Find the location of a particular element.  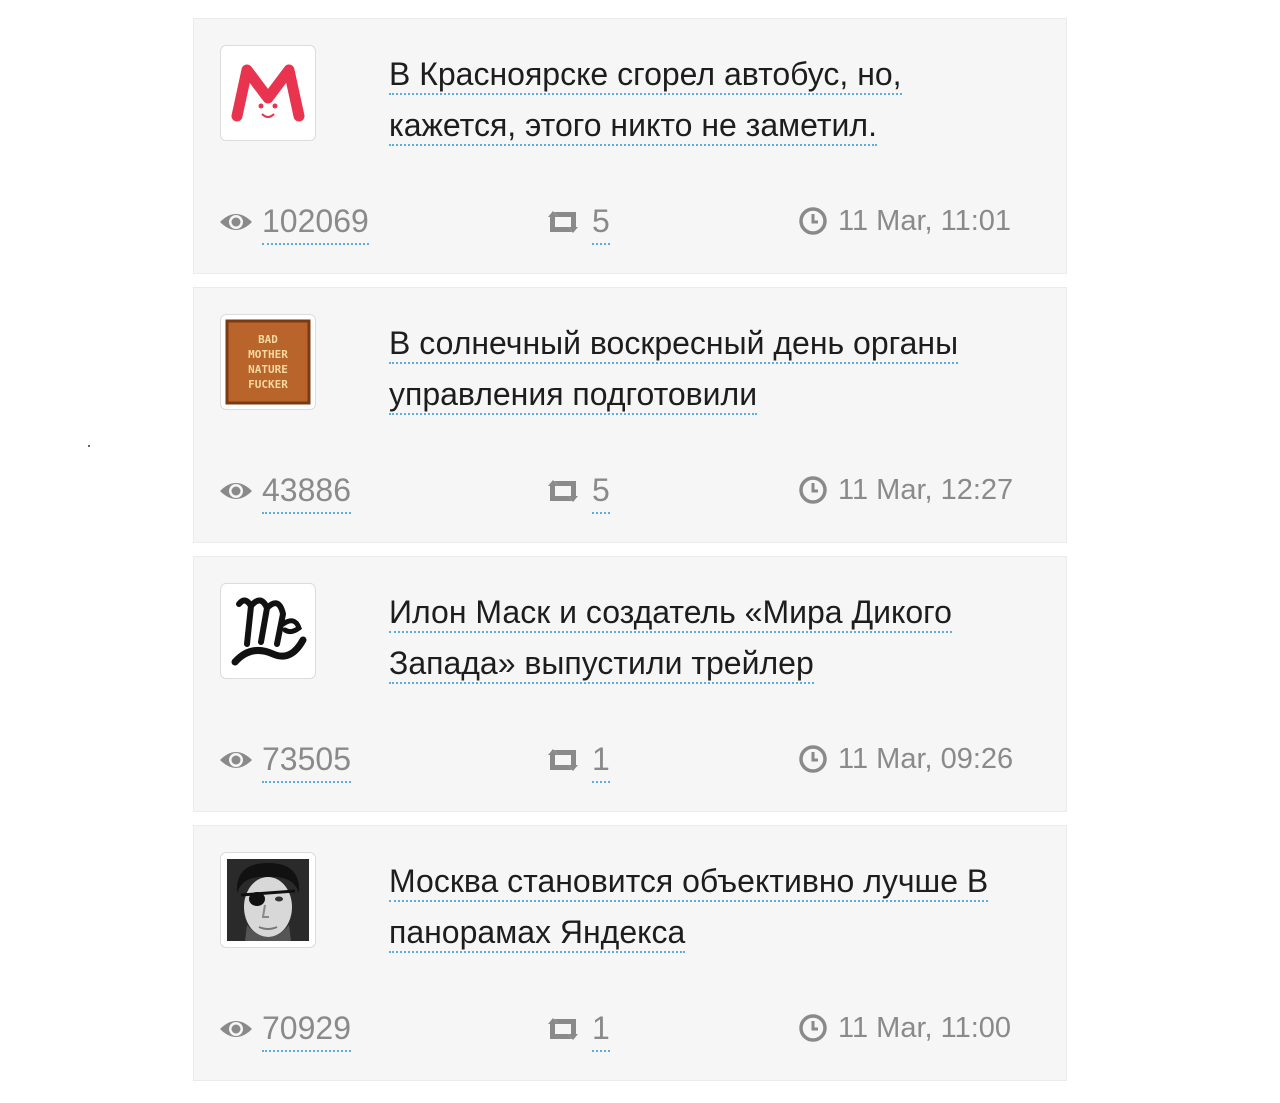

post-time: 11 Mar, 12:27 is located at coordinates (905, 490).